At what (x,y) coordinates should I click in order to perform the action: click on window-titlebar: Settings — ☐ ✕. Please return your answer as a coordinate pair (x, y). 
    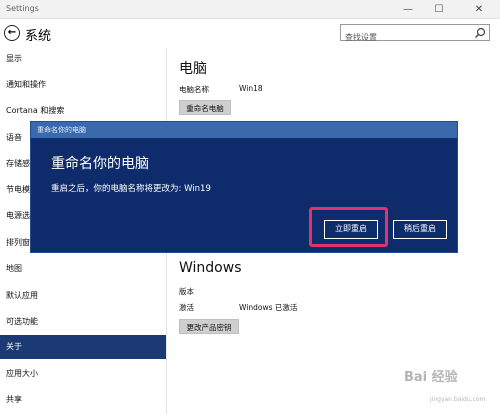
    Looking at the image, I should click on (250, 9).